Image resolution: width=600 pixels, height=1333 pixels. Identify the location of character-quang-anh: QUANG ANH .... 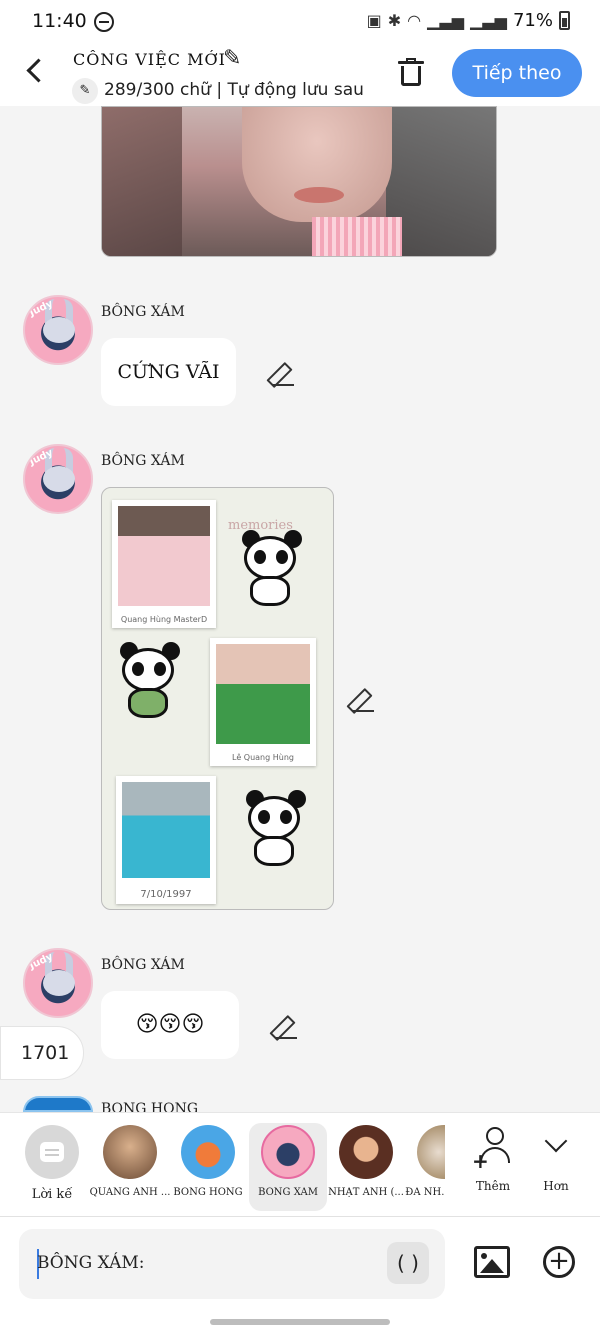
(130, 1167).